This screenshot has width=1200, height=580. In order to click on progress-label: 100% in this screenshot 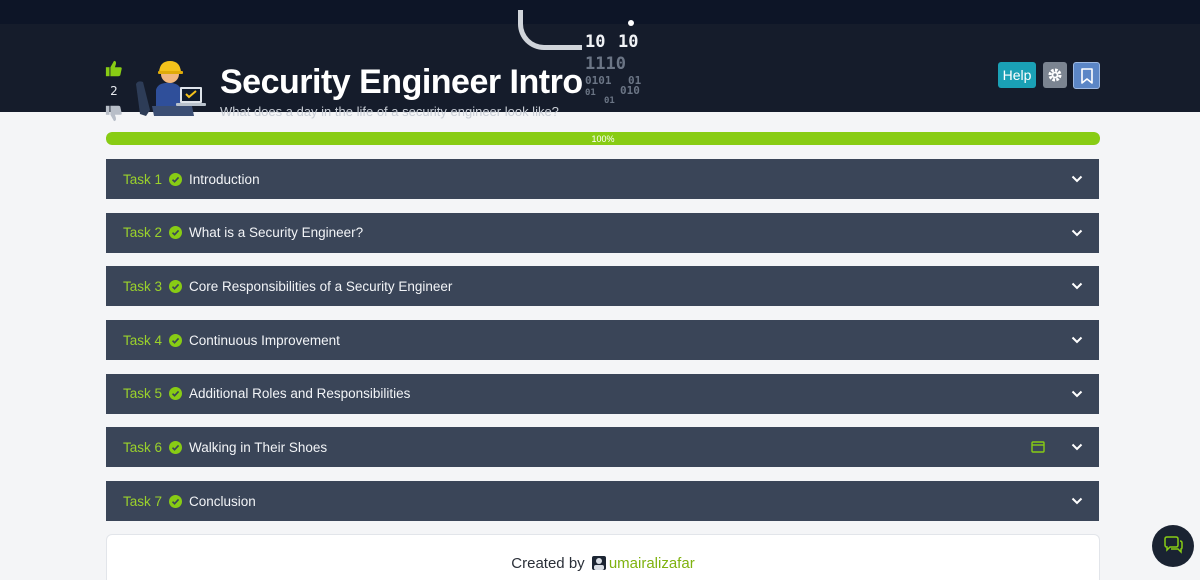, I will do `click(603, 138)`.